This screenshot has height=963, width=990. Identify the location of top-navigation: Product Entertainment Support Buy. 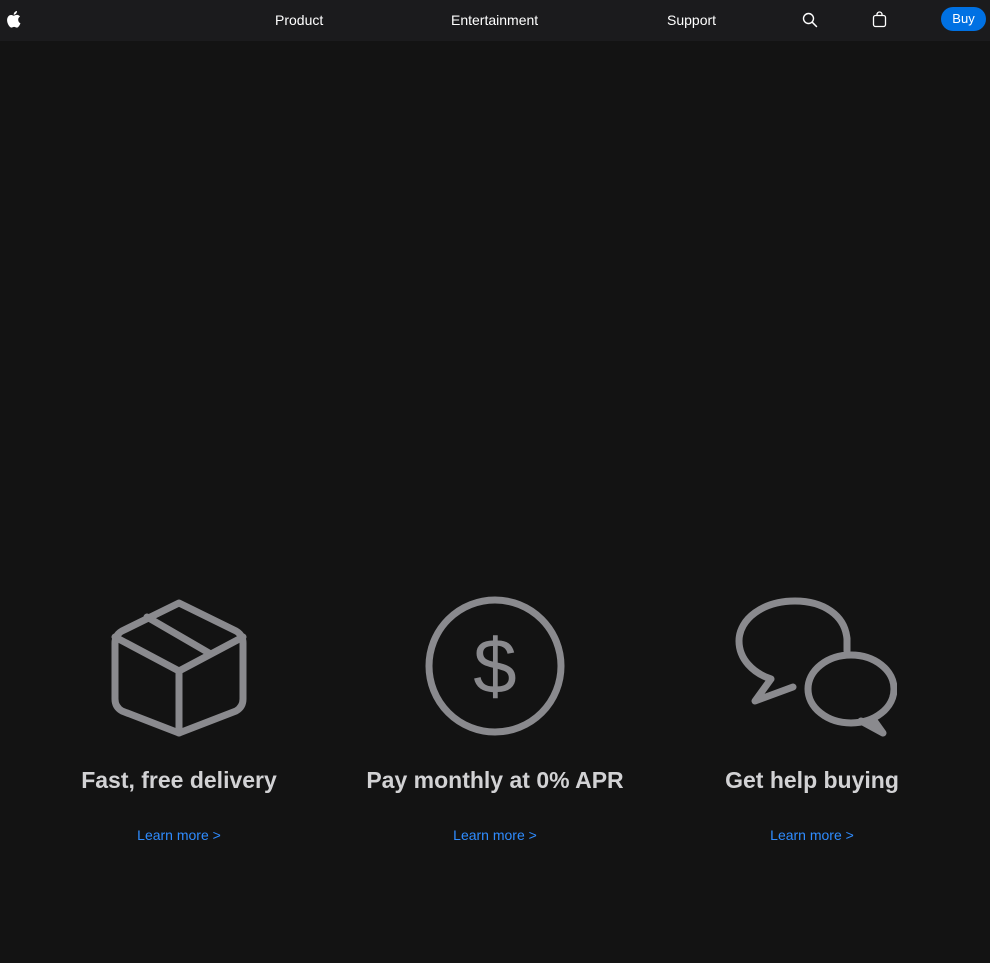
(495, 20).